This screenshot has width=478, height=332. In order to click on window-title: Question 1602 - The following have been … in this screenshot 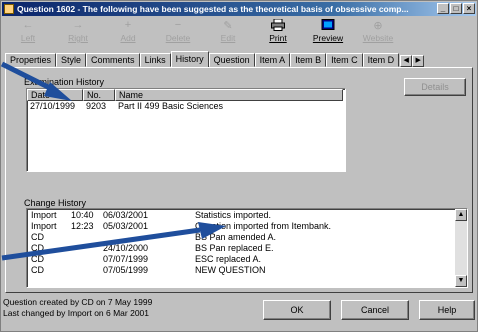, I will do `click(213, 9)`.